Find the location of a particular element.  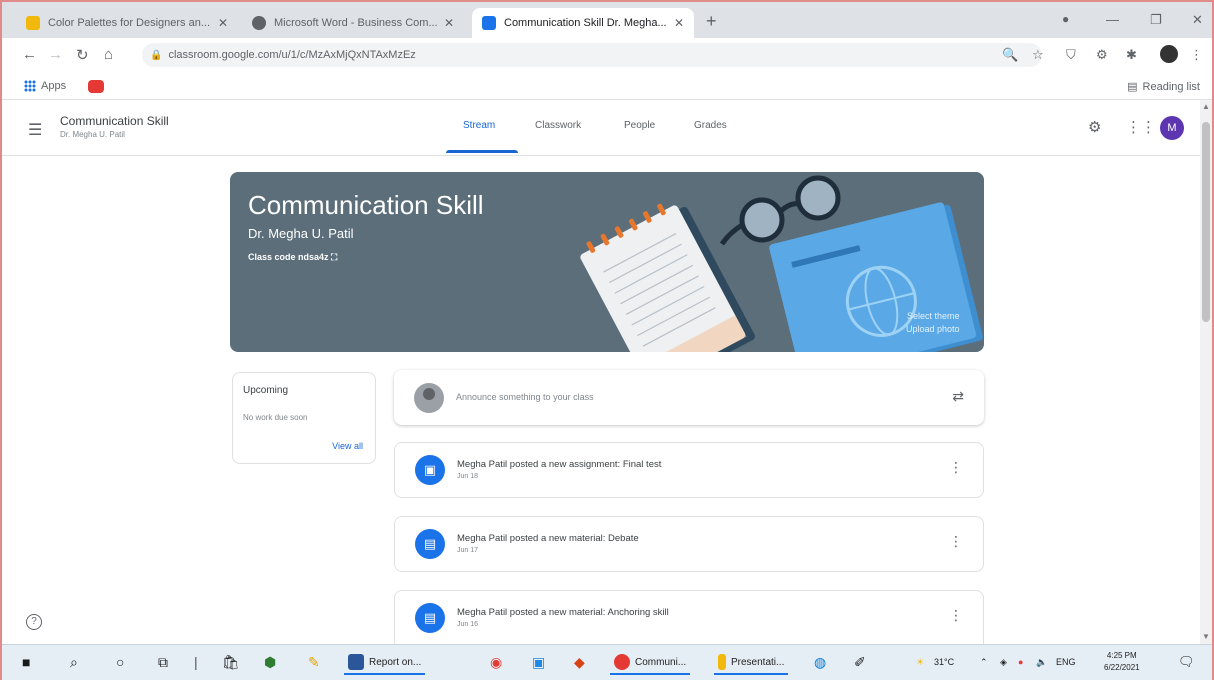

pen-icon: ✐ is located at coordinates (860, 662).